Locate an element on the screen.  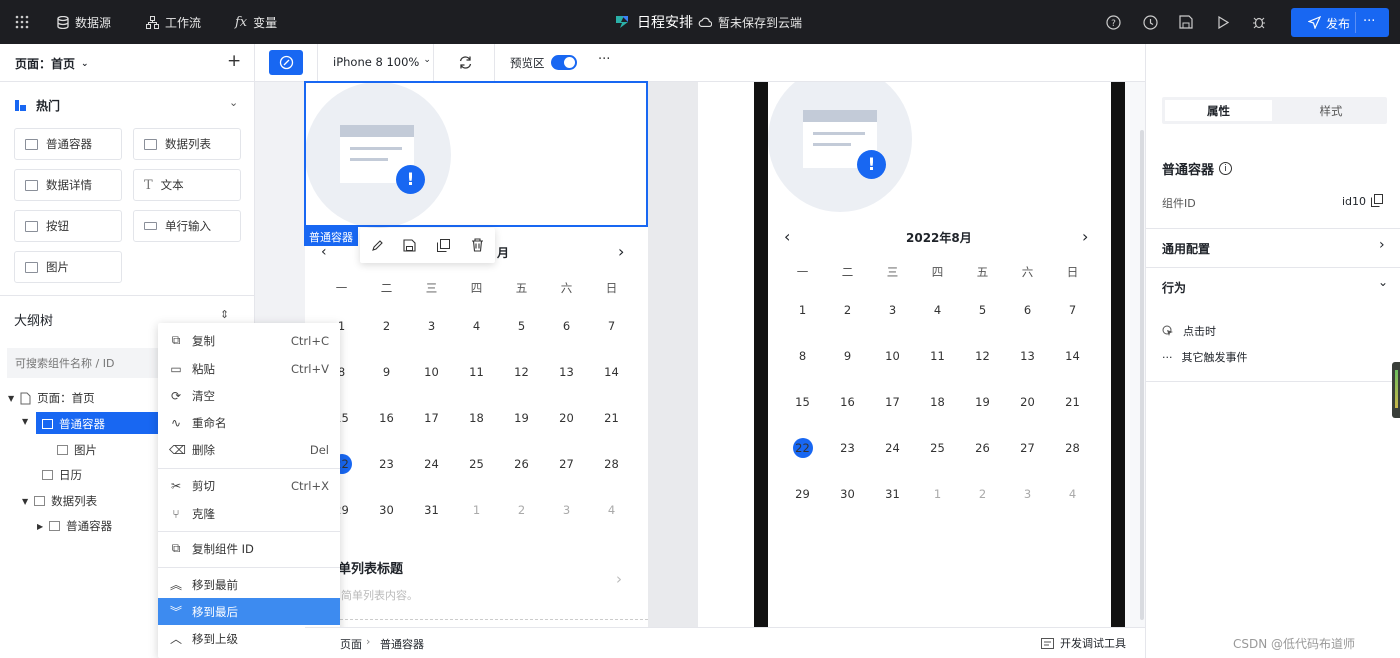
tree-node-page: ▼ 页面：首页 is located at coordinates (51, 398).